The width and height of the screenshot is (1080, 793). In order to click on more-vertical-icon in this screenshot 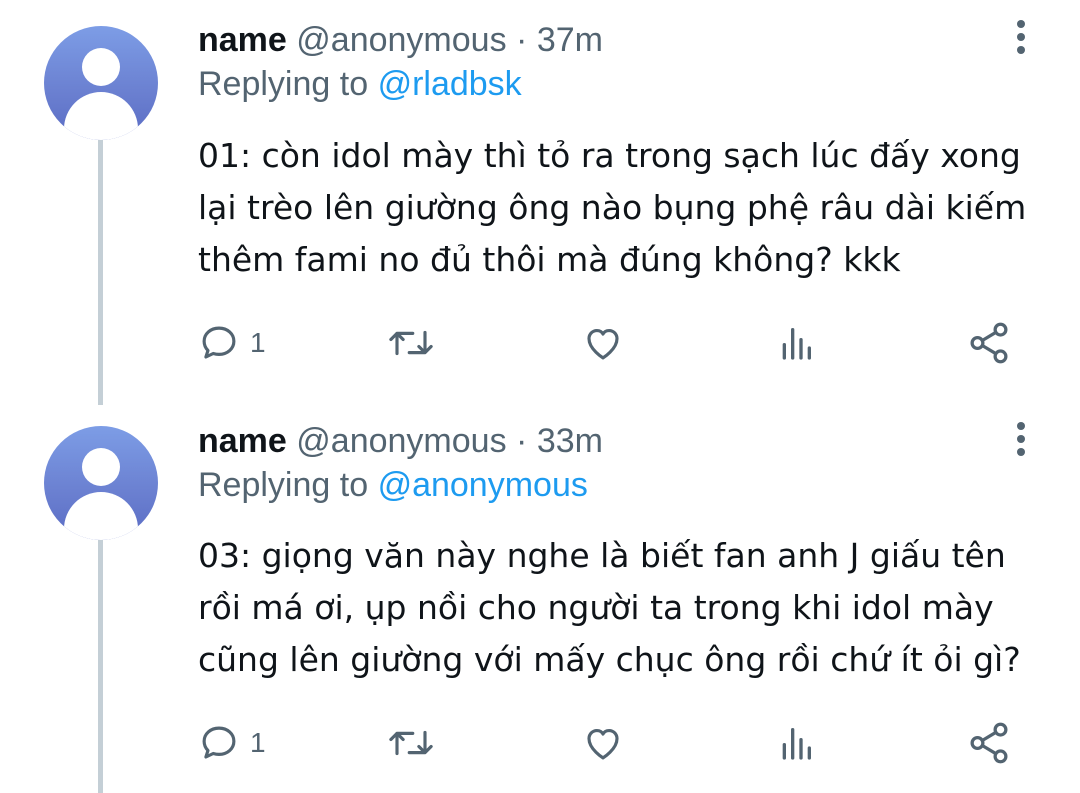, I will do `click(1021, 440)`.